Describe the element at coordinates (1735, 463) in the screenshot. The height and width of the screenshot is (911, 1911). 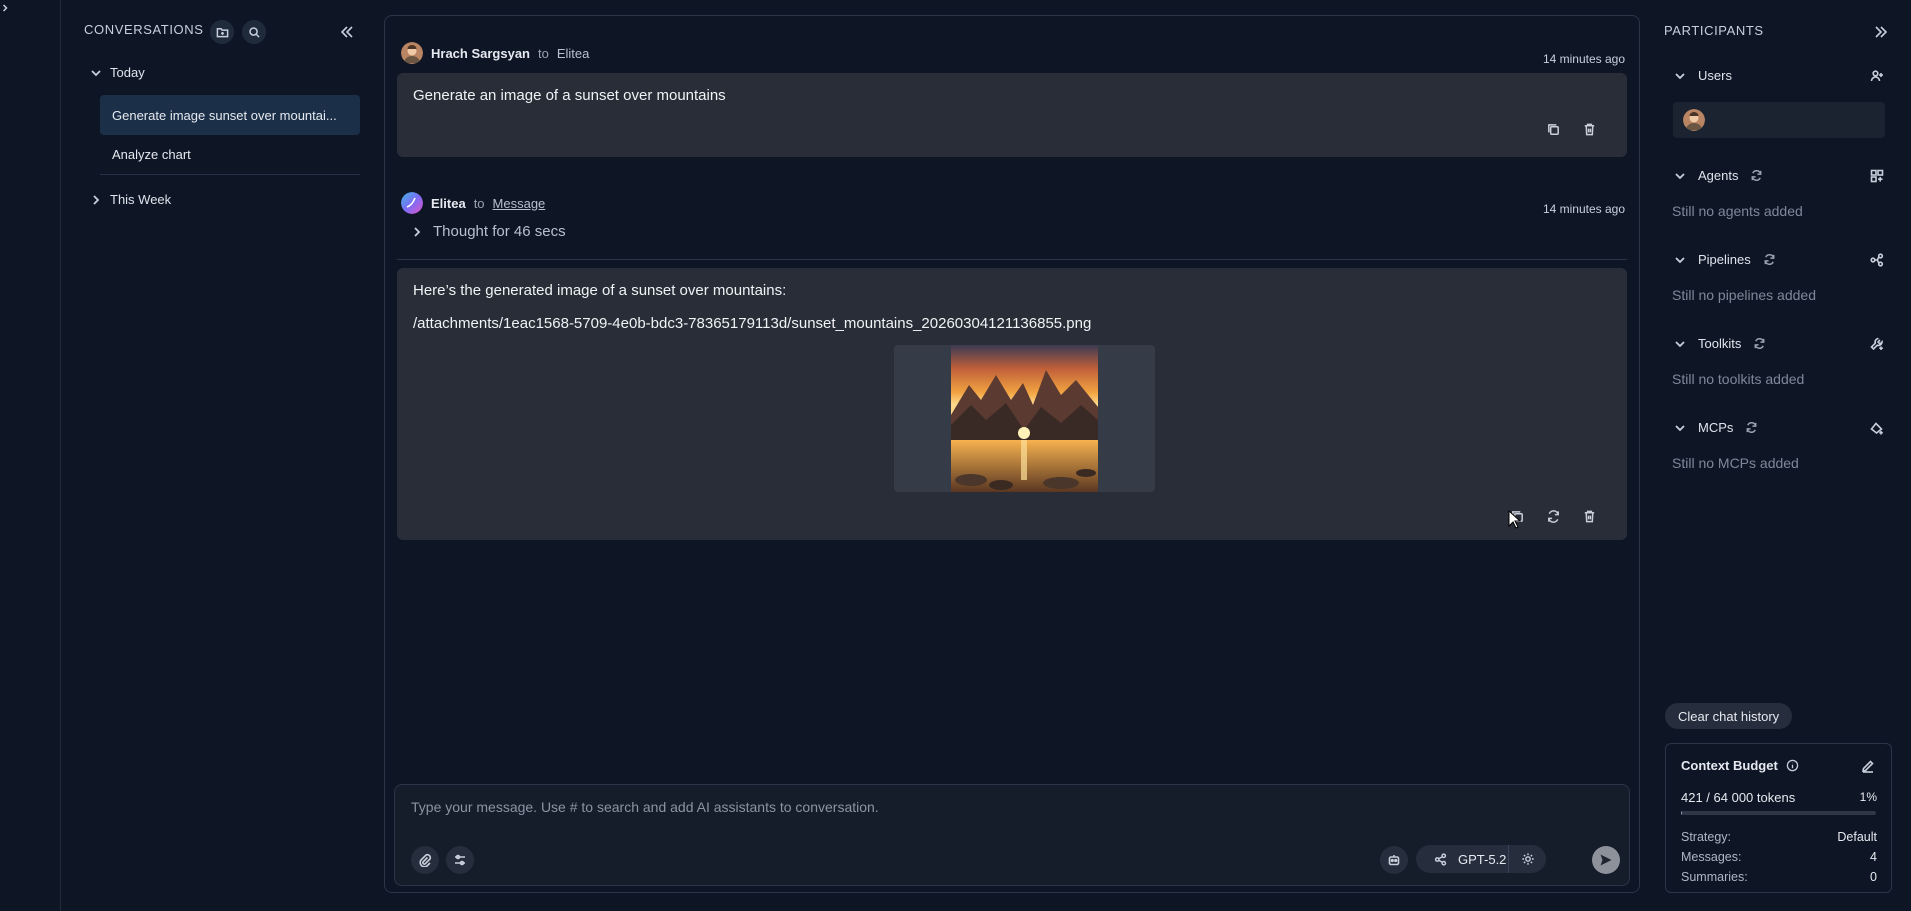
I see `mcps-empty-text: Still no MCPs added` at that location.